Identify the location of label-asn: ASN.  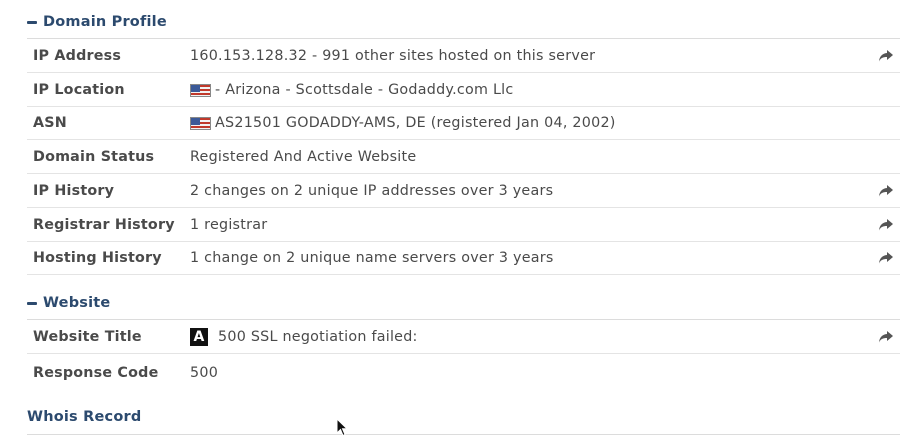
(50, 123).